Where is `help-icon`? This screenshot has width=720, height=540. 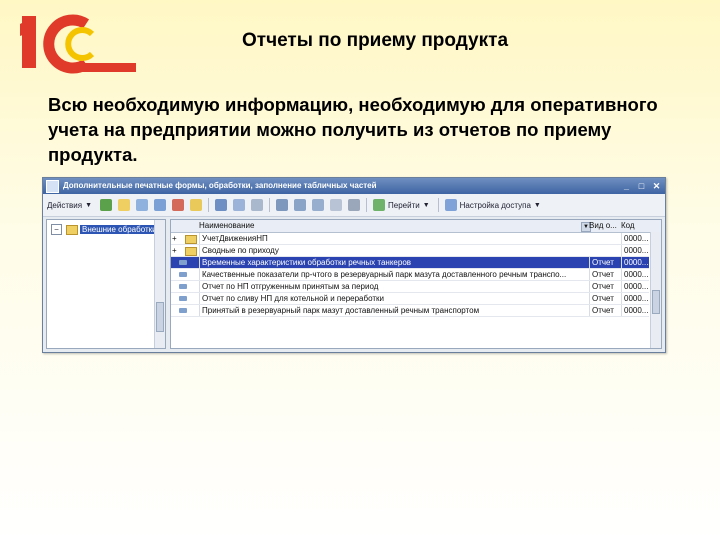 help-icon is located at coordinates (450, 205).